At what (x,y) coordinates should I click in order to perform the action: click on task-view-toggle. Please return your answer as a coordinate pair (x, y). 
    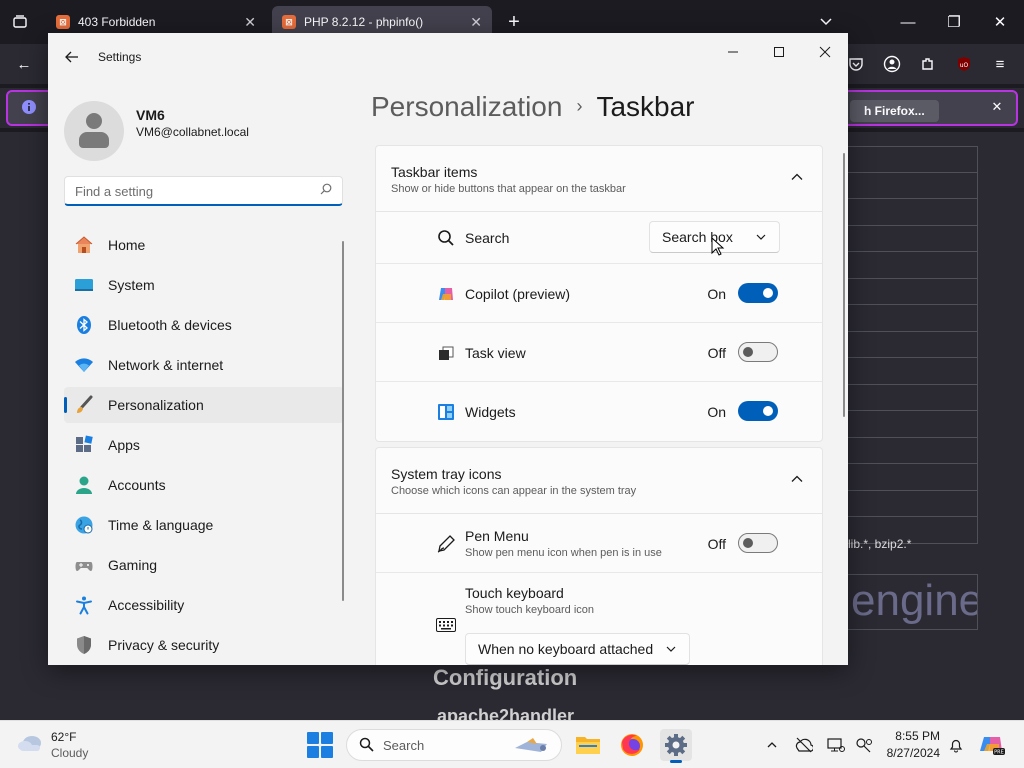
    Looking at the image, I should click on (758, 352).